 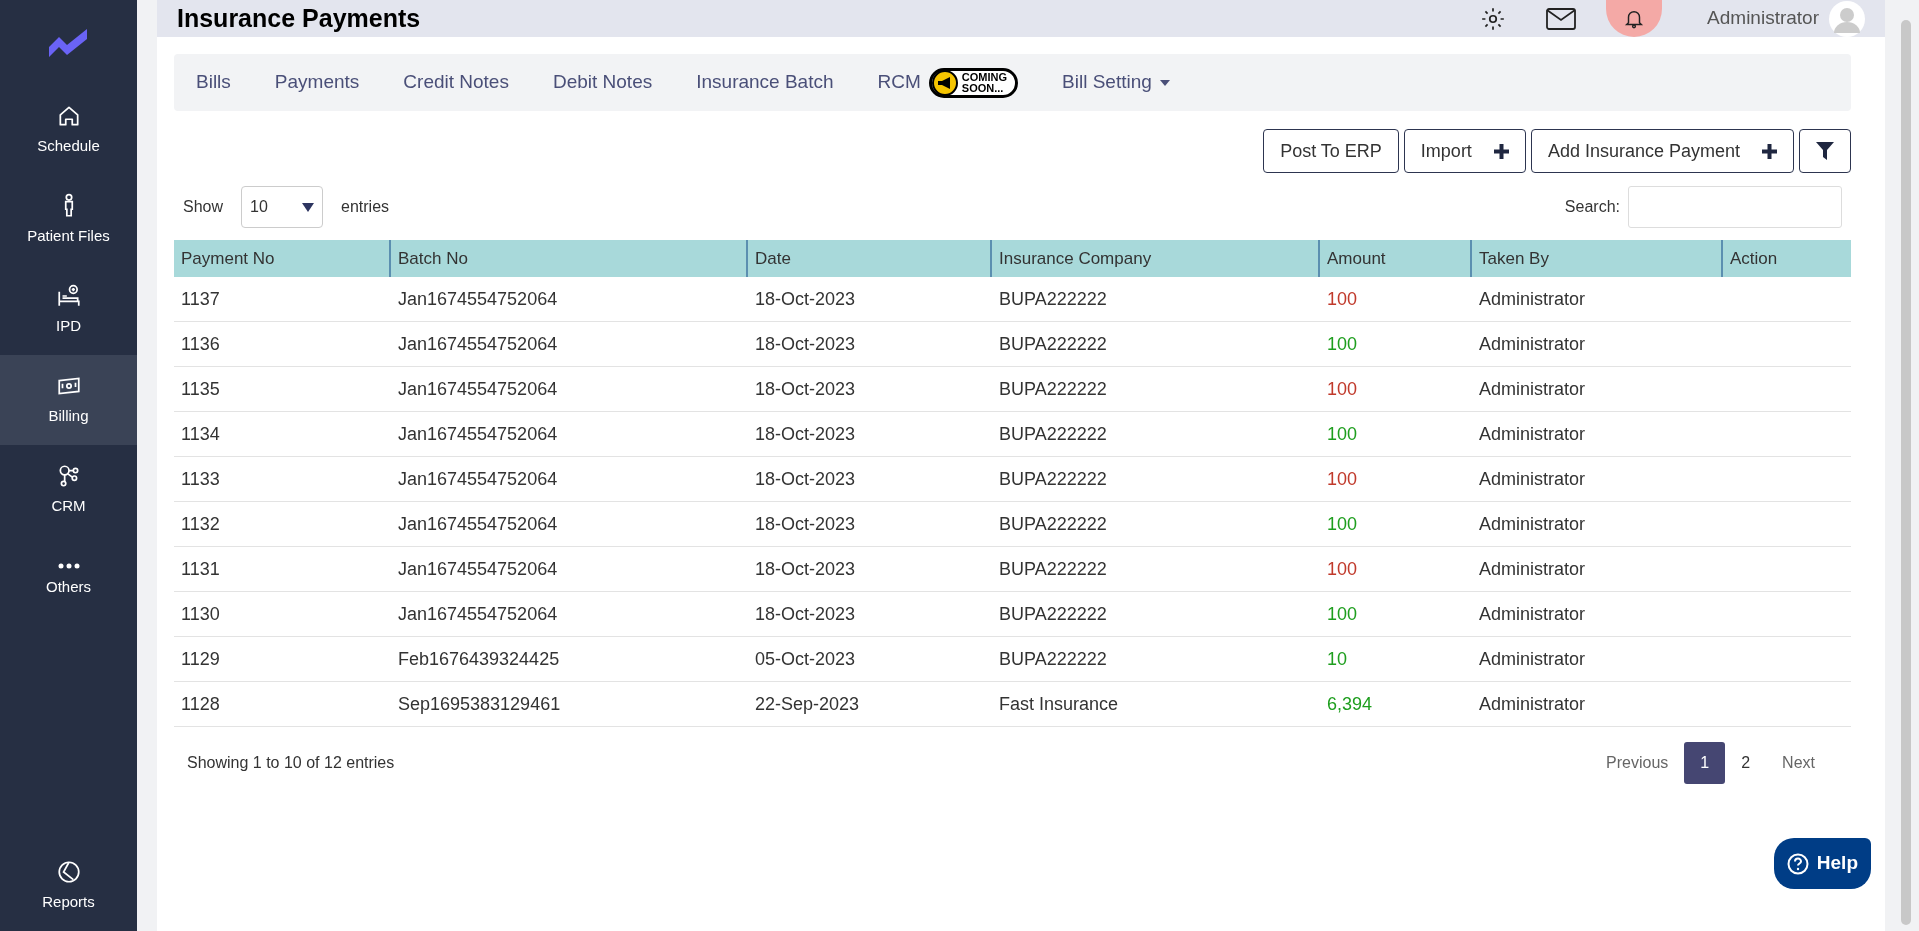 What do you see at coordinates (569, 258) in the screenshot?
I see `column-header: Batch No` at bounding box center [569, 258].